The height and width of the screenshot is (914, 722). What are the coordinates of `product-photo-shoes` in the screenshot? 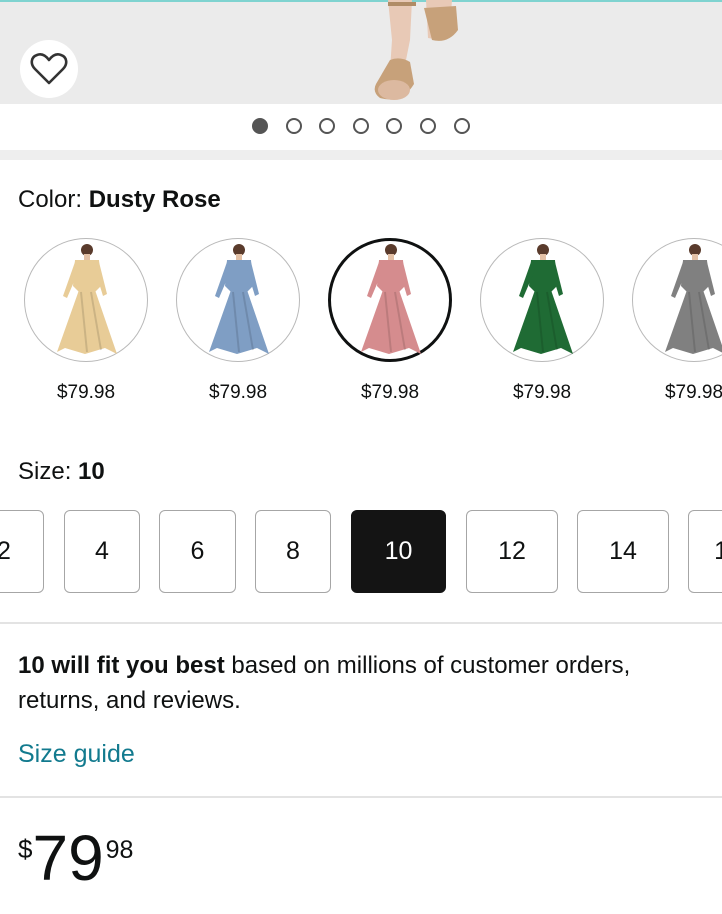 It's located at (416, 50).